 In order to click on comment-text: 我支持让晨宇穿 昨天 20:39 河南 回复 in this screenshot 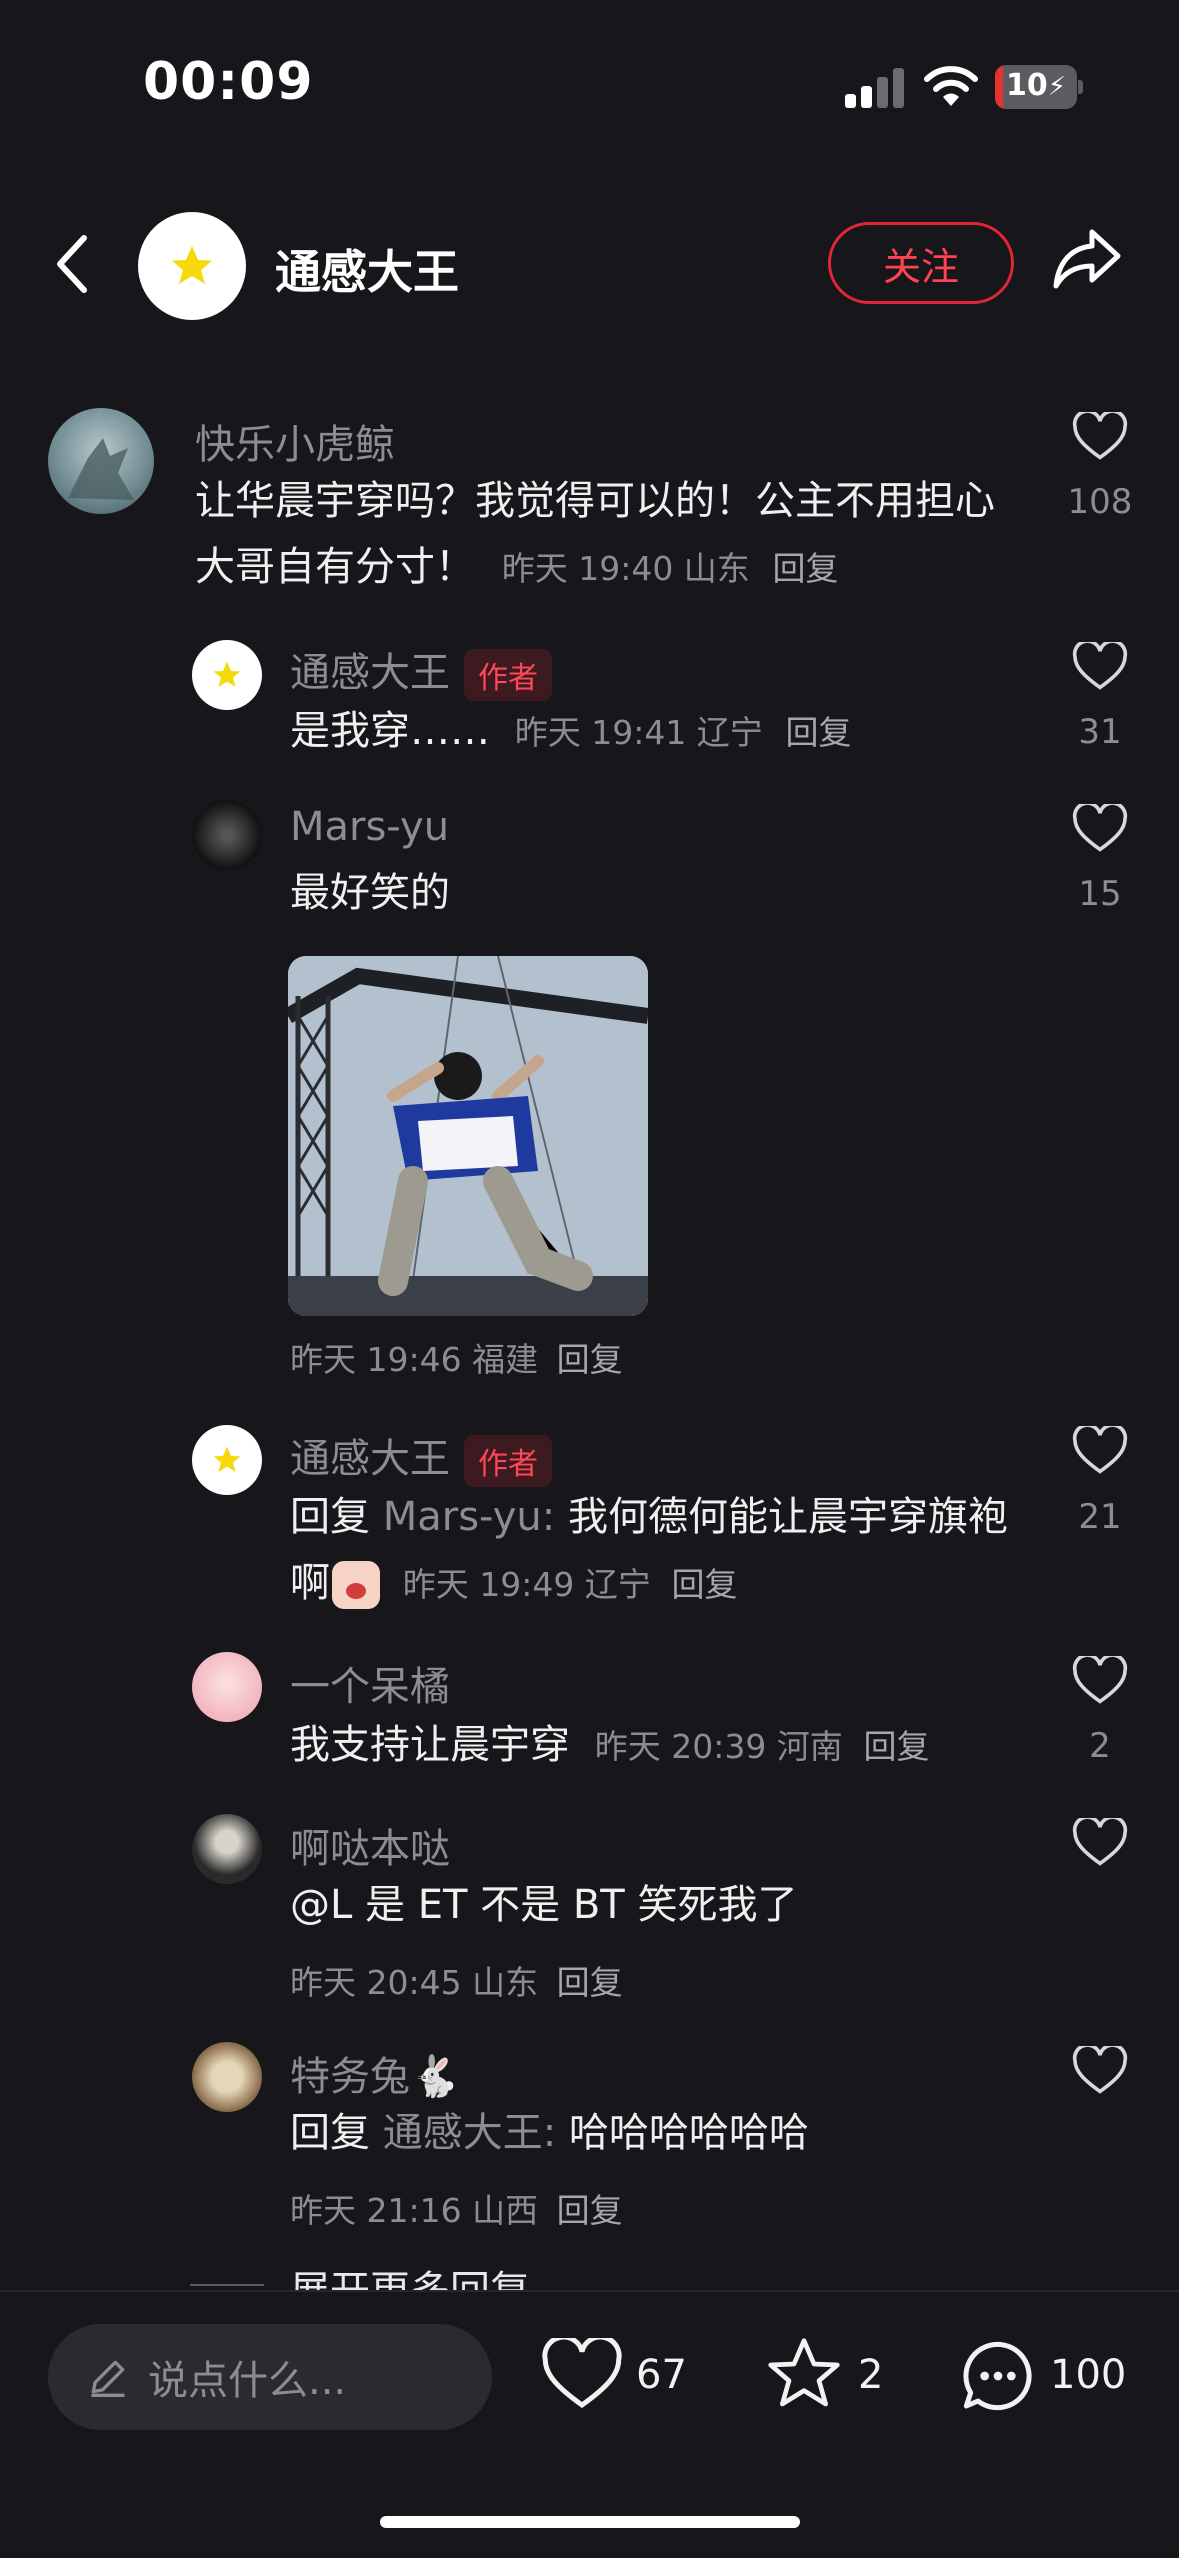, I will do `click(660, 1746)`.